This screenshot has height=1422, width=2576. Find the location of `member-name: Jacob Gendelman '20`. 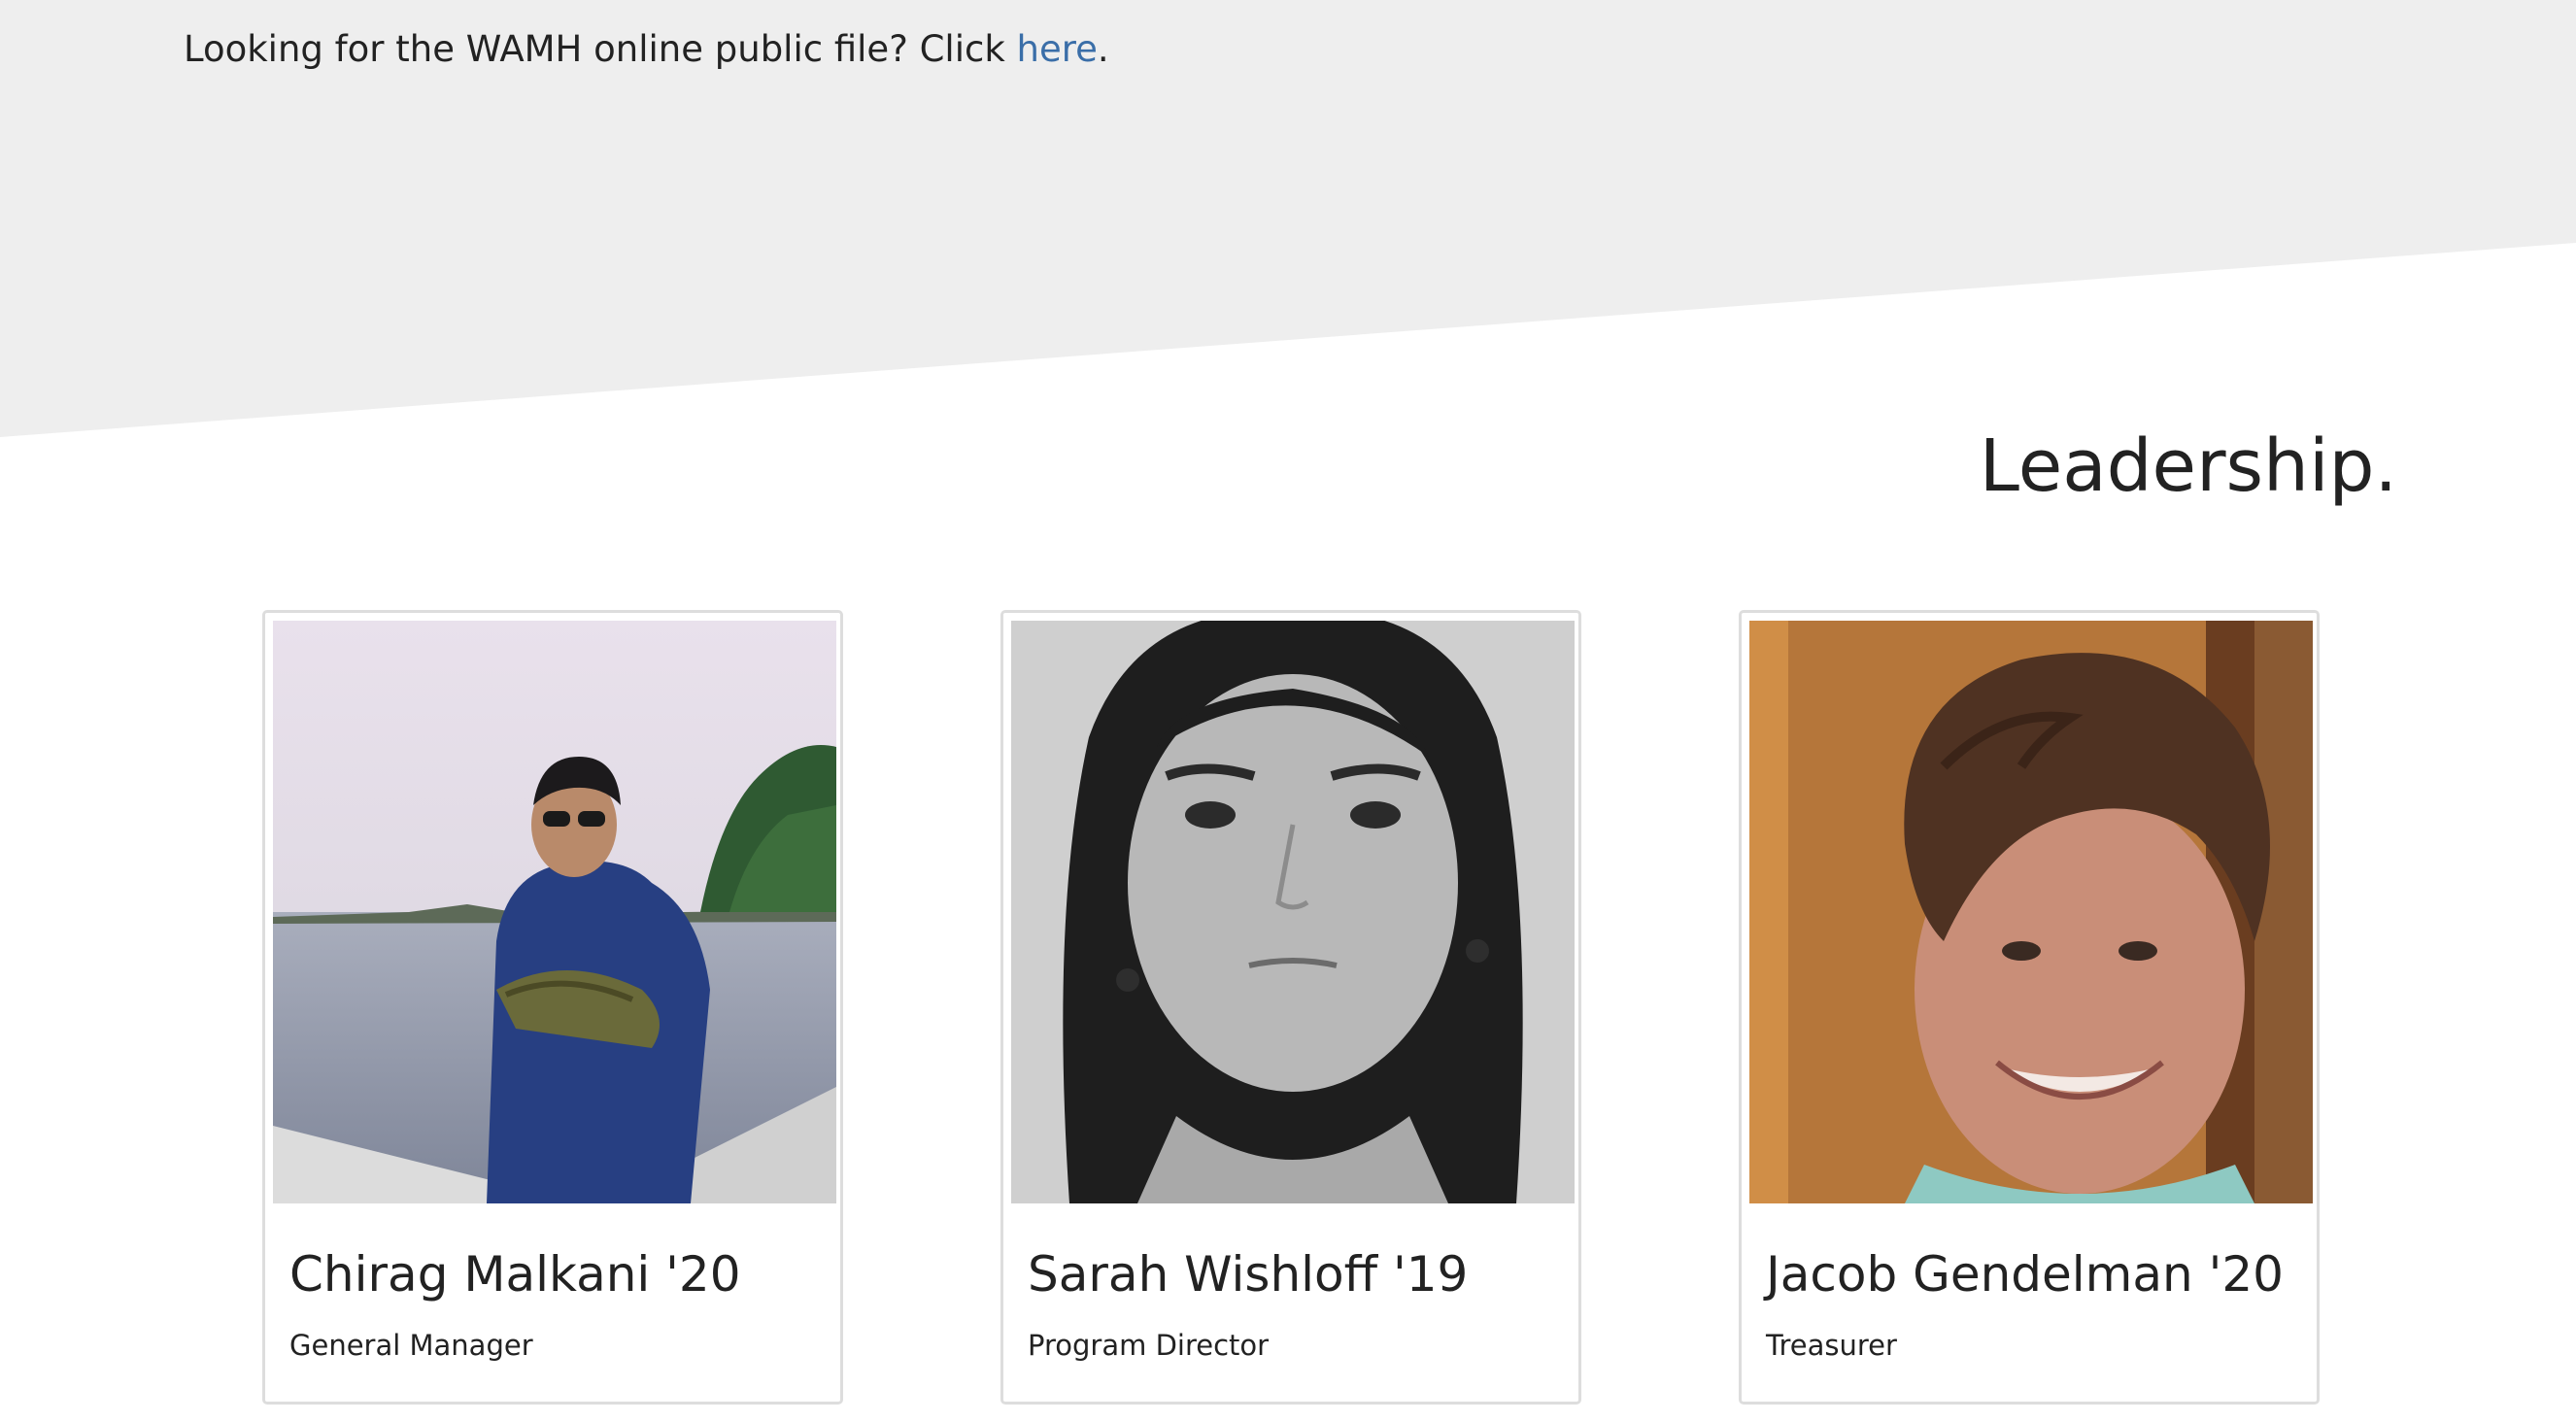

member-name: Jacob Gendelman '20 is located at coordinates (2025, 1274).